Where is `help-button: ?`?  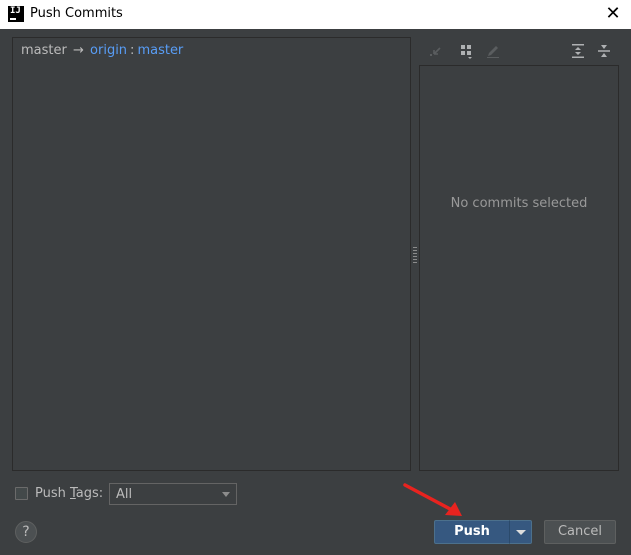
help-button: ? is located at coordinates (26, 532).